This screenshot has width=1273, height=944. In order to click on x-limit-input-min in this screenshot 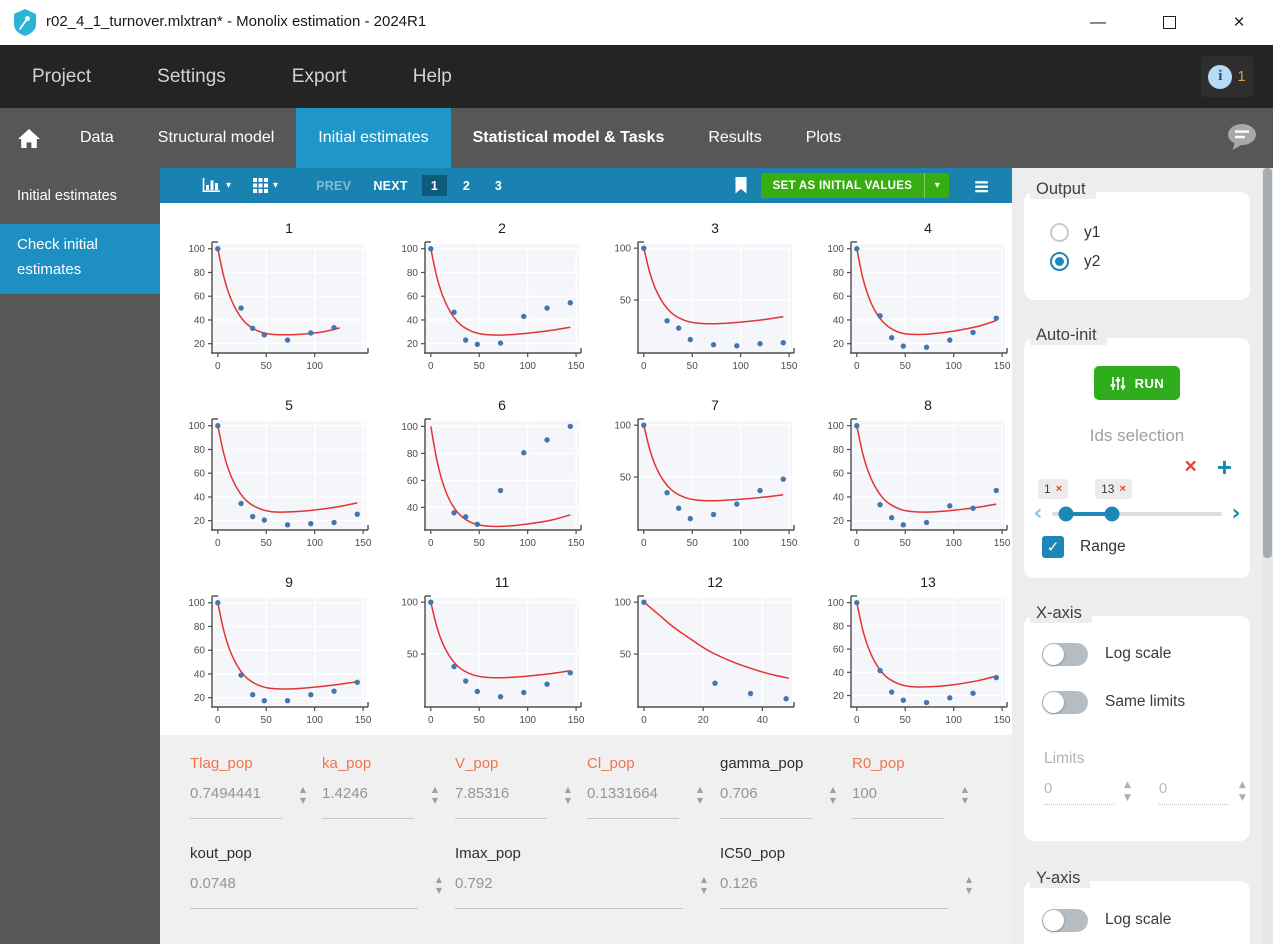, I will do `click(1079, 791)`.